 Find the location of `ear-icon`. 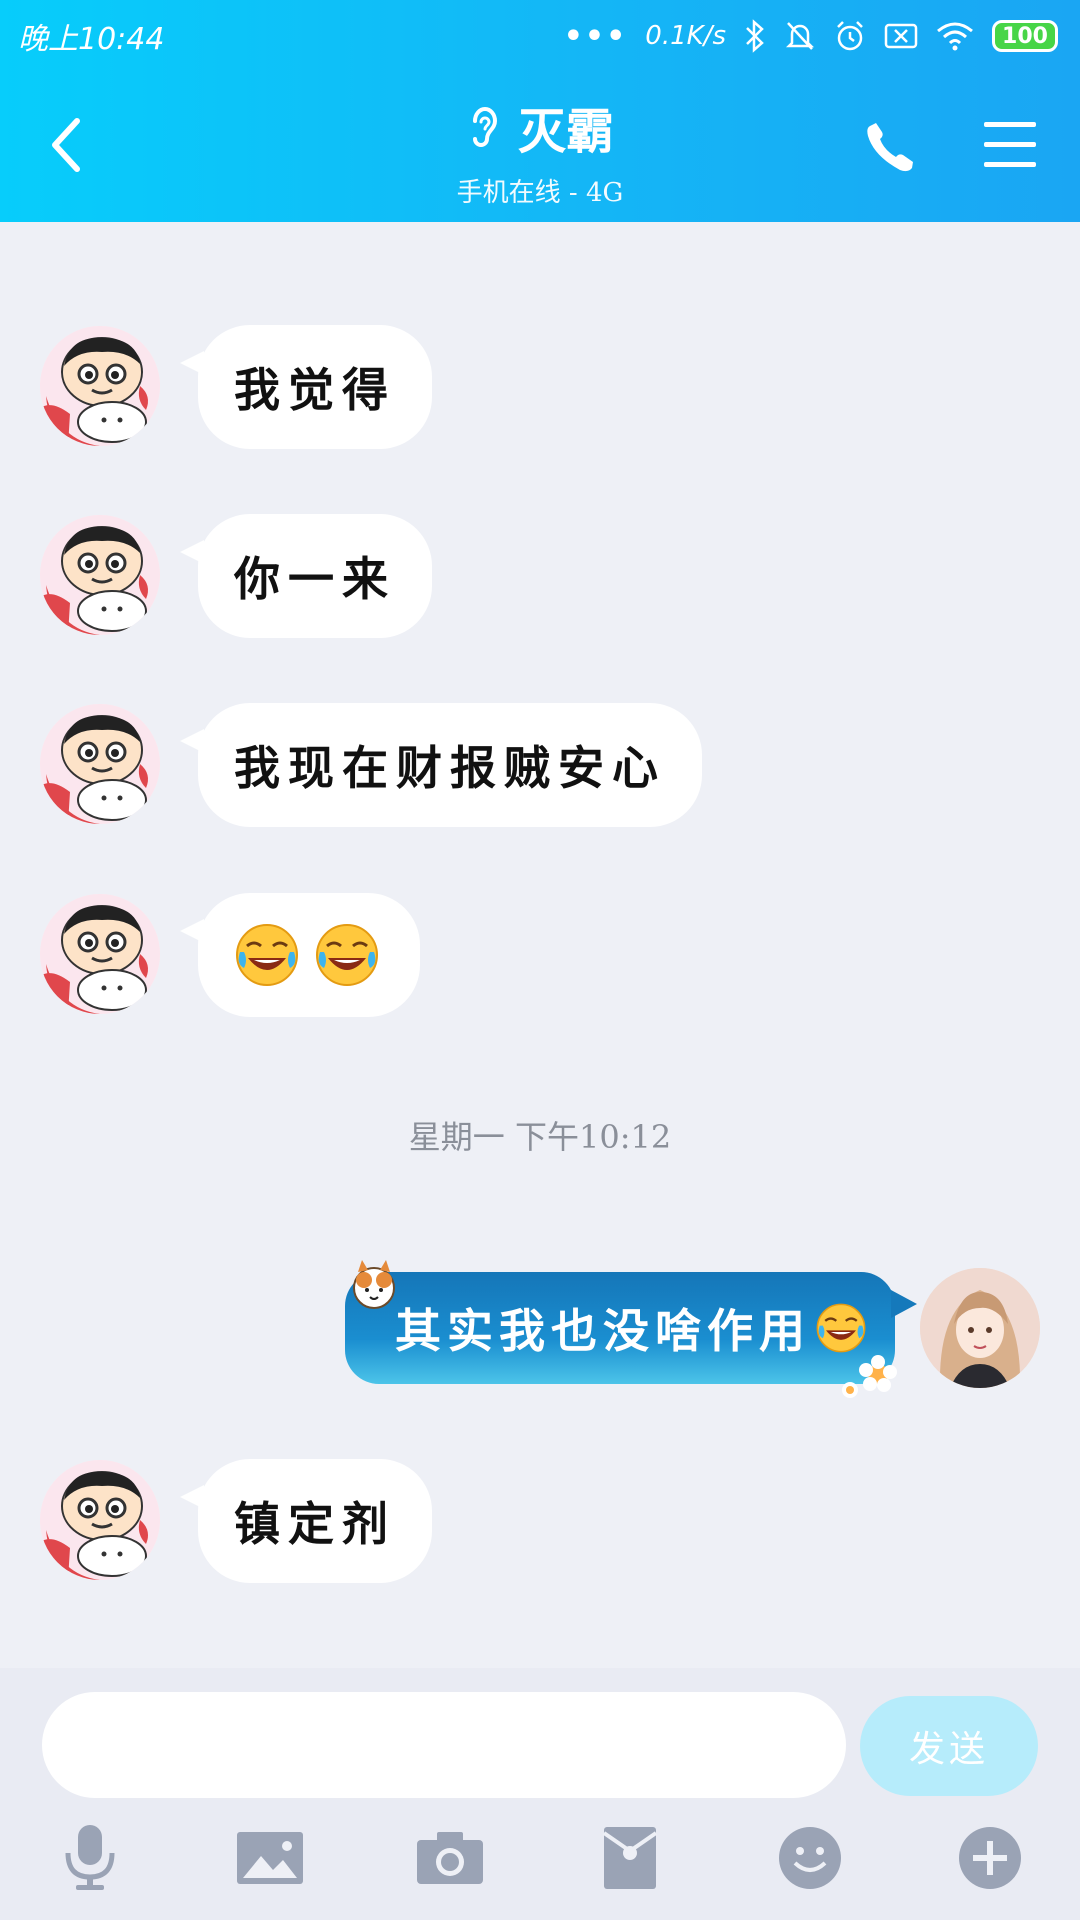

ear-icon is located at coordinates (484, 127).